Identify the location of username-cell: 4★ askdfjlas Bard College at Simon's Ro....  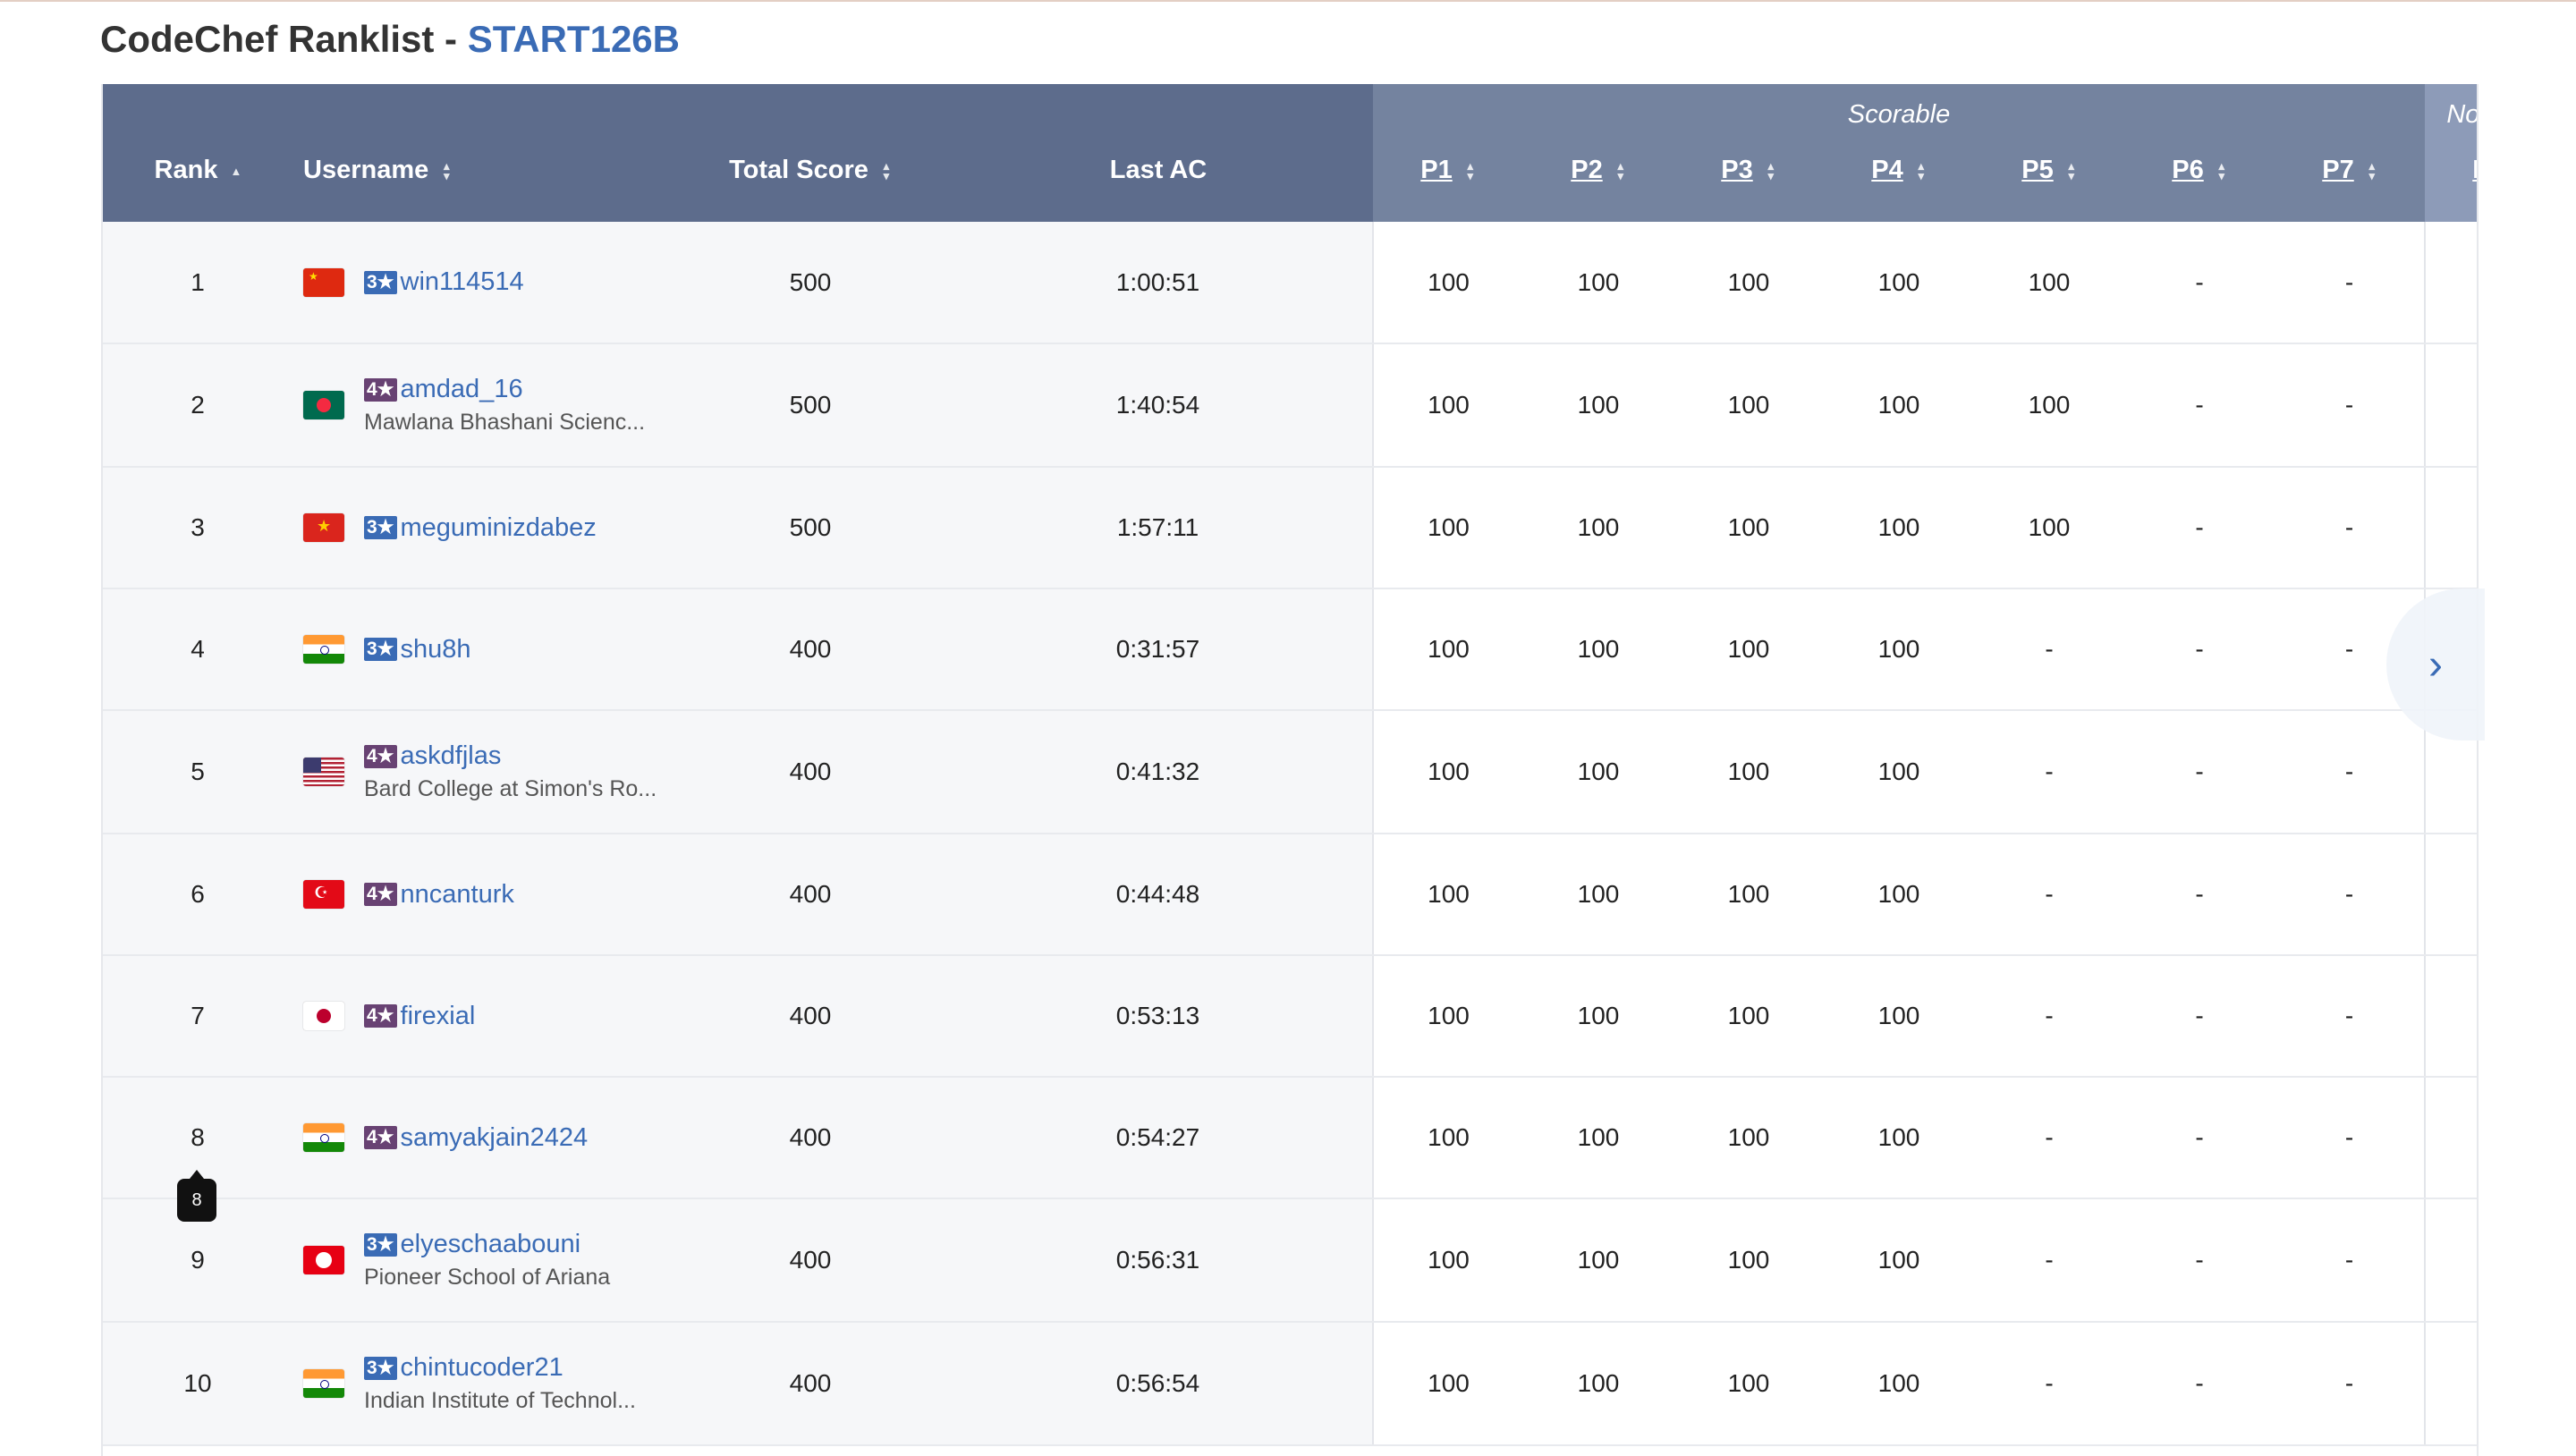
(484, 772).